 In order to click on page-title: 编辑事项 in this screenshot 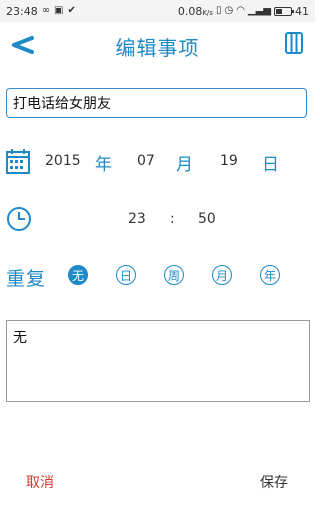, I will do `click(157, 48)`.